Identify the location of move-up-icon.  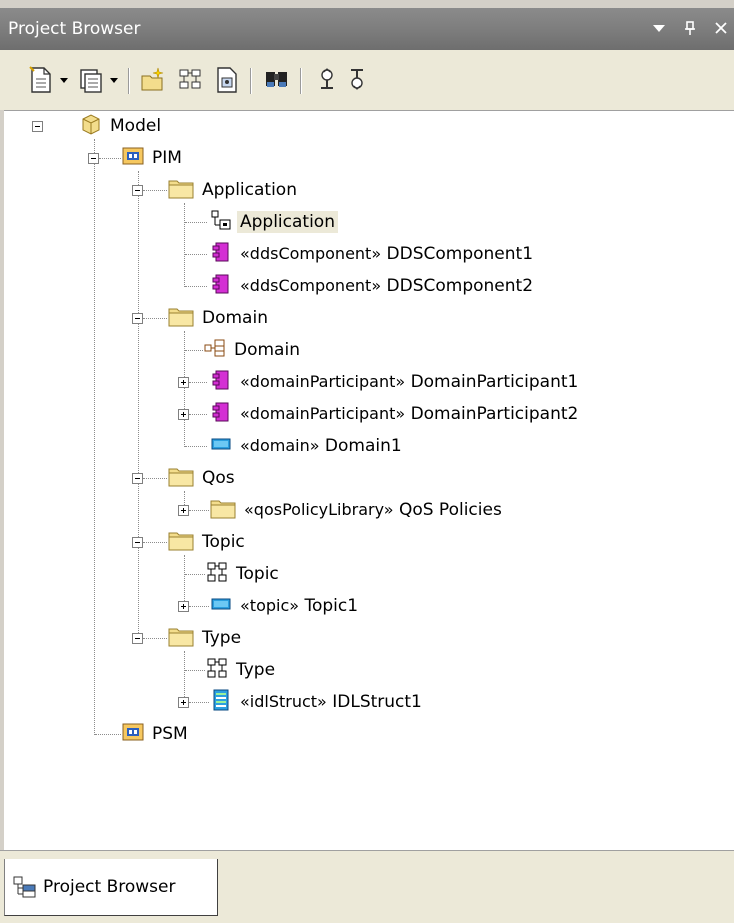
(327, 80).